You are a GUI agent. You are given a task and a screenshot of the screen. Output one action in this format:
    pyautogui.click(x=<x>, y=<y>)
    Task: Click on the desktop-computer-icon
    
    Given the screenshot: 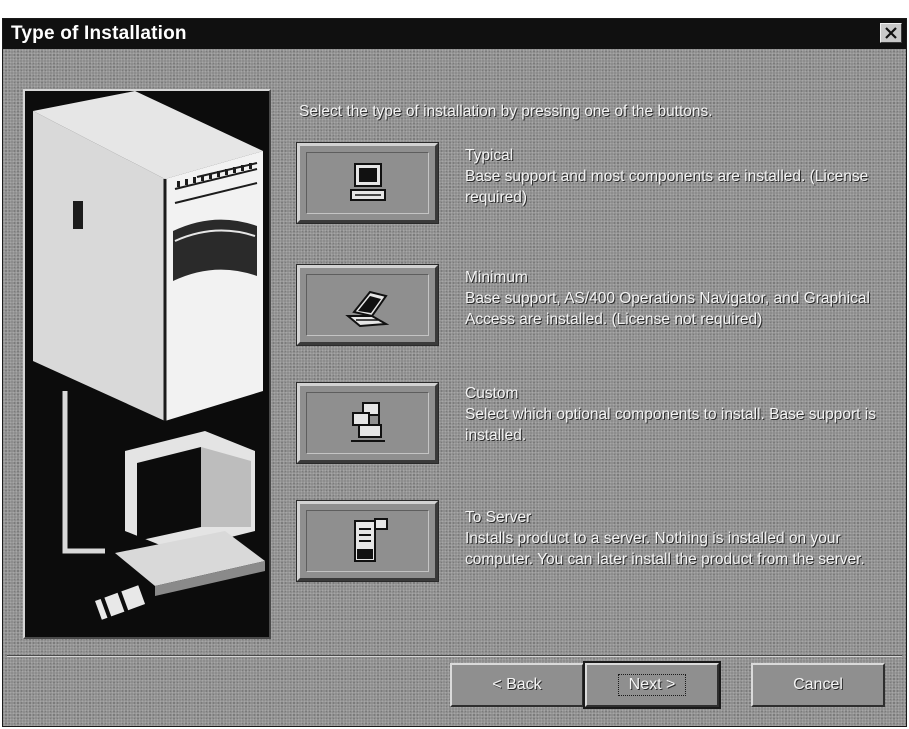 What is the action you would take?
    pyautogui.click(x=367, y=182)
    